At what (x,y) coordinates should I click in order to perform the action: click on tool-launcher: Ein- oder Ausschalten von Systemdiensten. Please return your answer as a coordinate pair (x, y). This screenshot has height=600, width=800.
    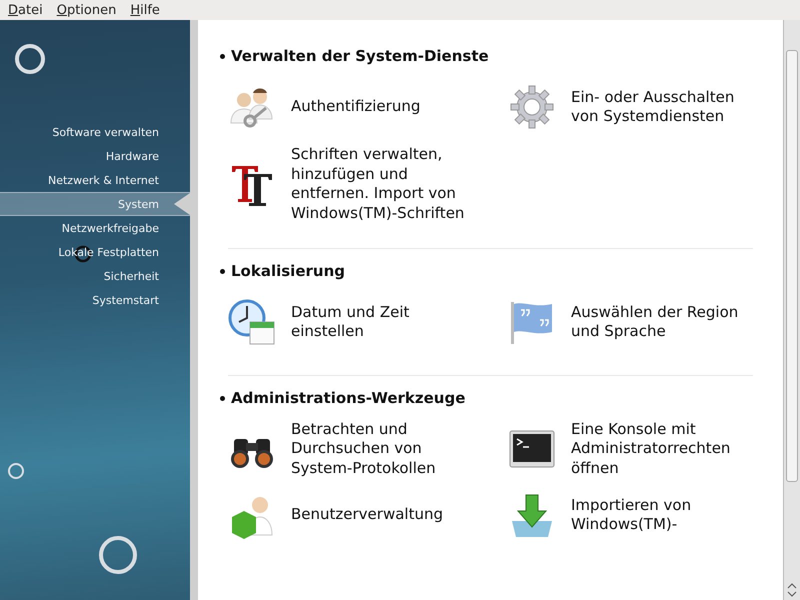
    Looking at the image, I should click on (634, 107).